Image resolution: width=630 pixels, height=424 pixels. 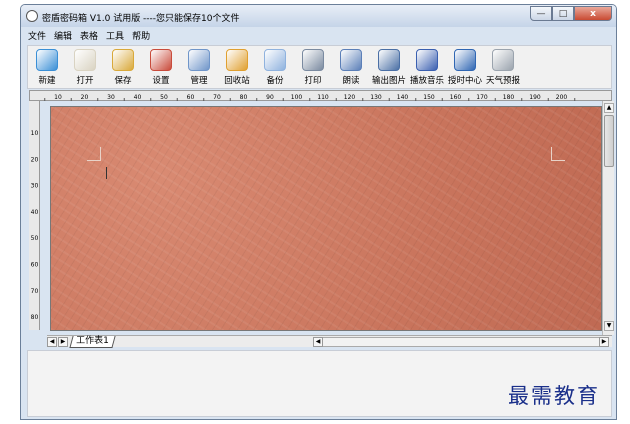 What do you see at coordinates (558, 154) in the screenshot?
I see `crop-mark-top-right` at bounding box center [558, 154].